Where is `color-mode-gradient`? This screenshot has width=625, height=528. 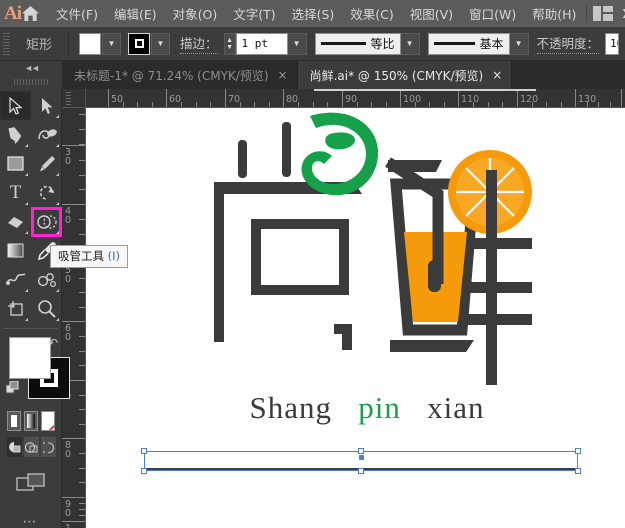
color-mode-gradient is located at coordinates (31, 421).